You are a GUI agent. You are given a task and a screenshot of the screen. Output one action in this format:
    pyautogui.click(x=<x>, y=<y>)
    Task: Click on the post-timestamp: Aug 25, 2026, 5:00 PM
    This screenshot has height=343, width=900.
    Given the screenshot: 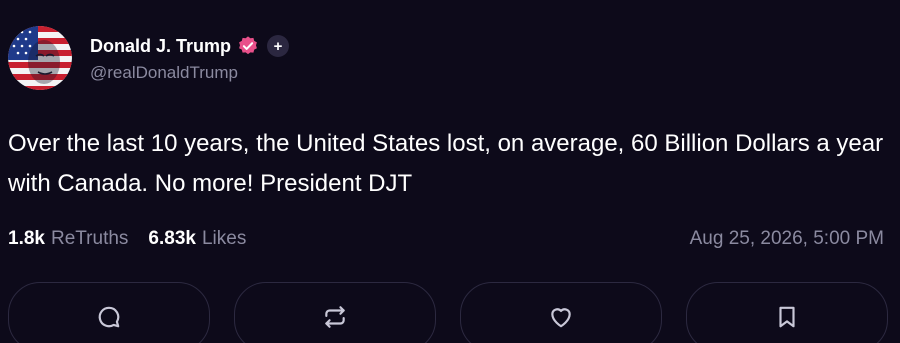 What is the action you would take?
    pyautogui.click(x=787, y=239)
    